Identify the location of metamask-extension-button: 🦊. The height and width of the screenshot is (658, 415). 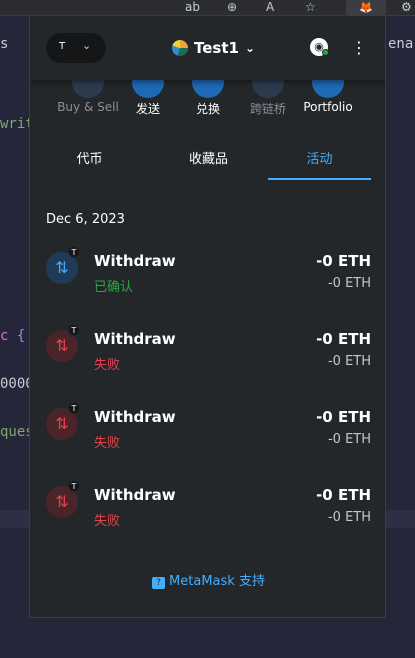
(366, 8).